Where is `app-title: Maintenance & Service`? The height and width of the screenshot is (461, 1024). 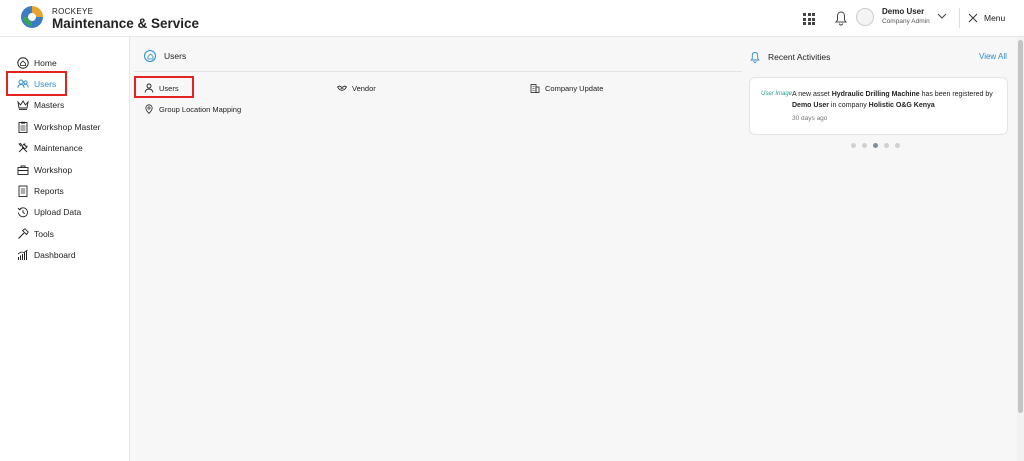 app-title: Maintenance & Service is located at coordinates (126, 23).